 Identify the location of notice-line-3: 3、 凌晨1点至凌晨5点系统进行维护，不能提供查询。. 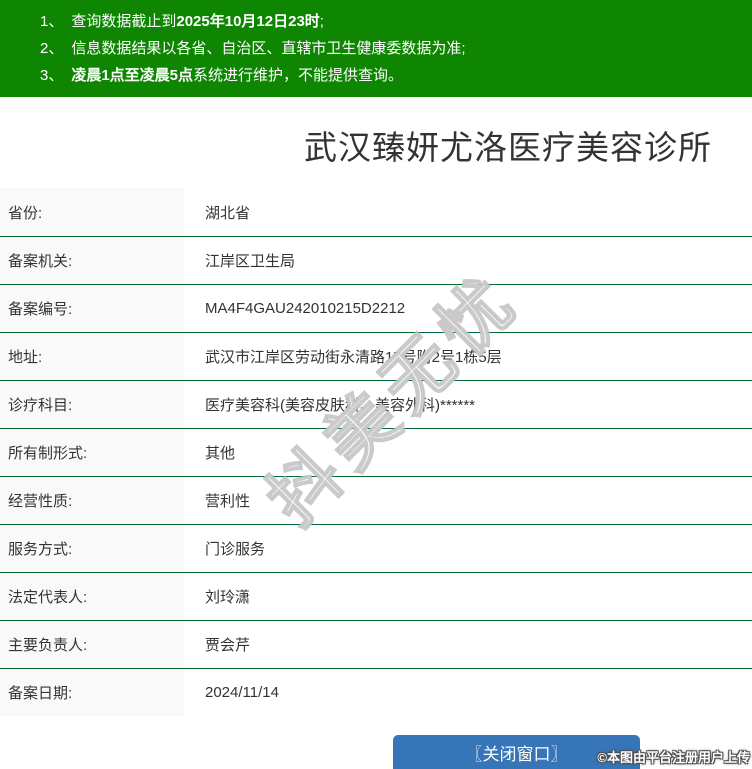
(376, 75).